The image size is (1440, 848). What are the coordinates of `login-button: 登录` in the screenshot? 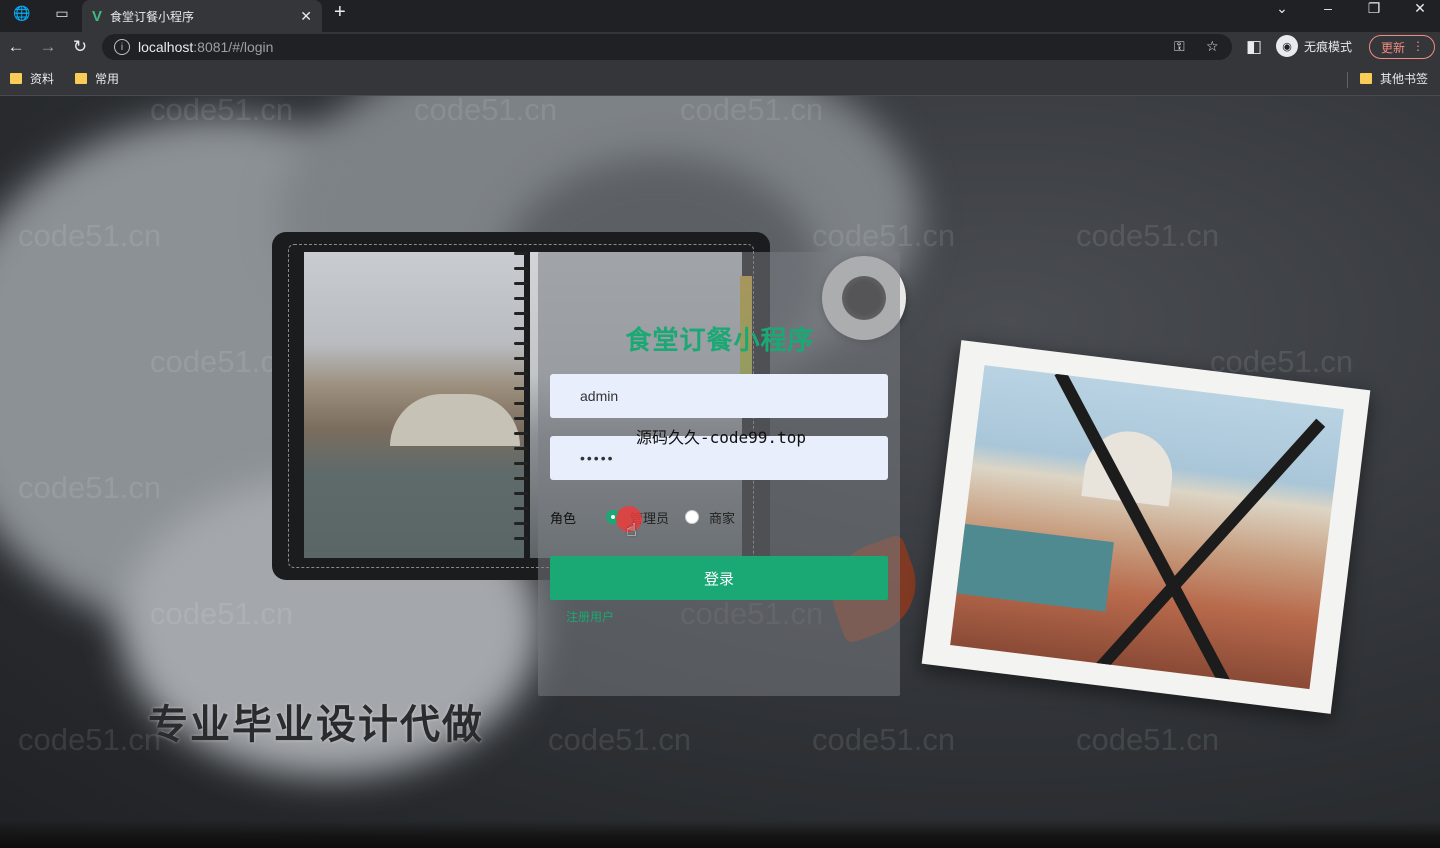 It's located at (719, 578).